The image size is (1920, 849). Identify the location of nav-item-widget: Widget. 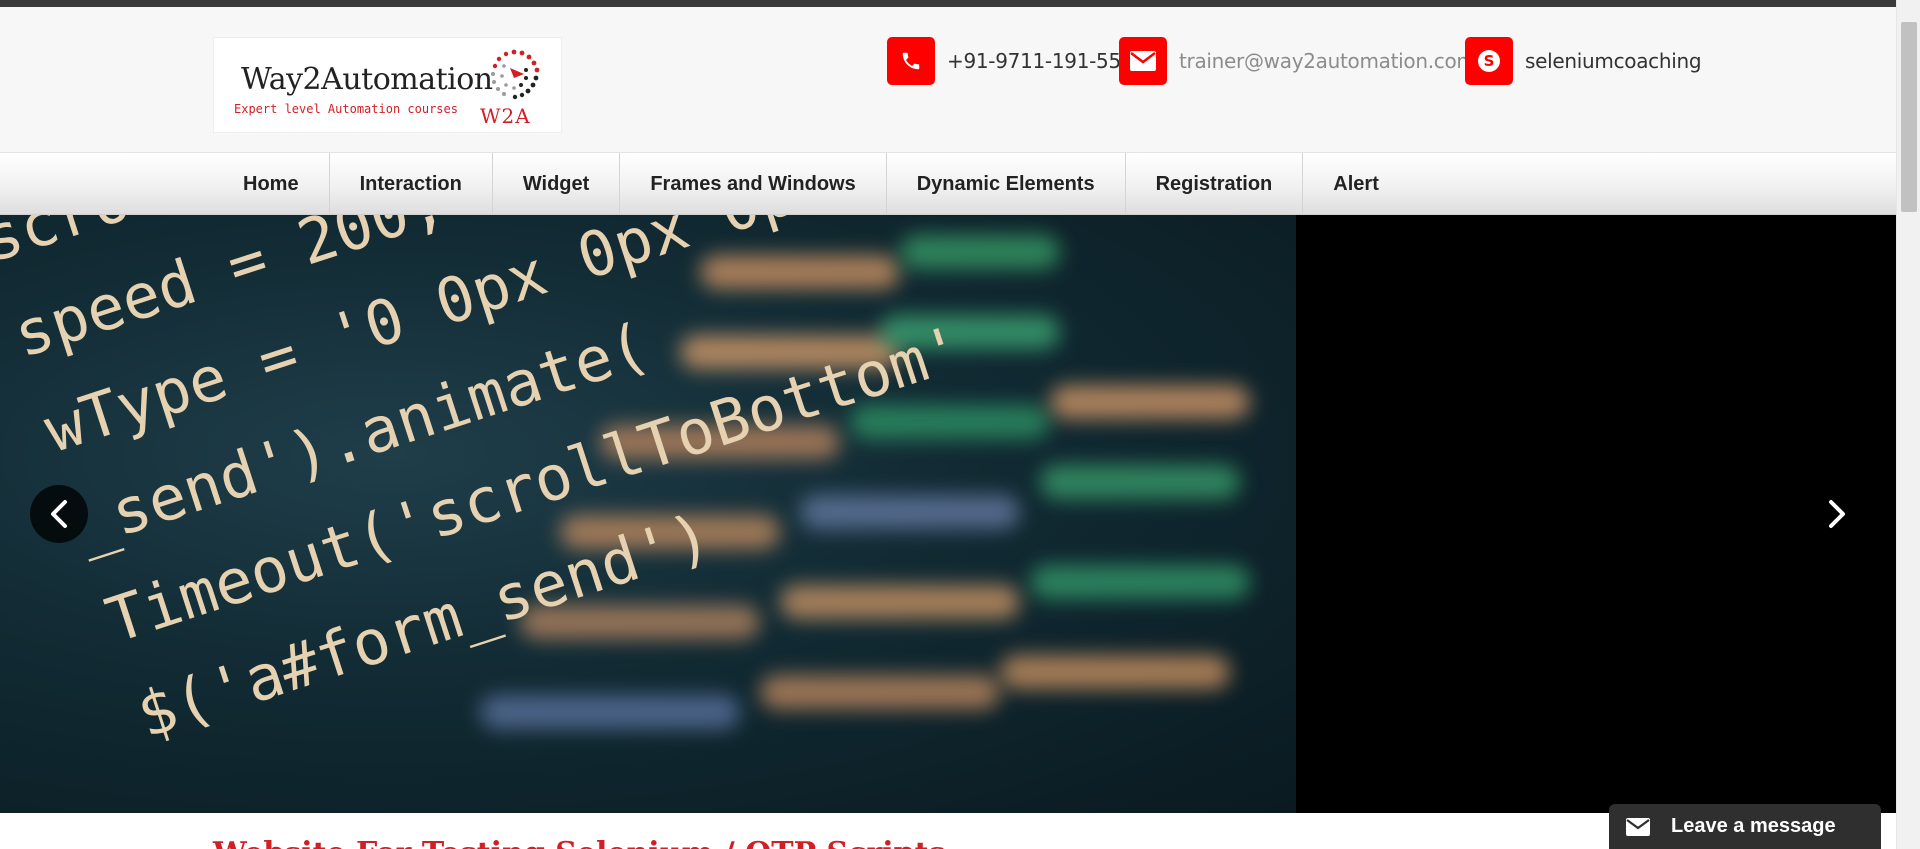
(557, 184).